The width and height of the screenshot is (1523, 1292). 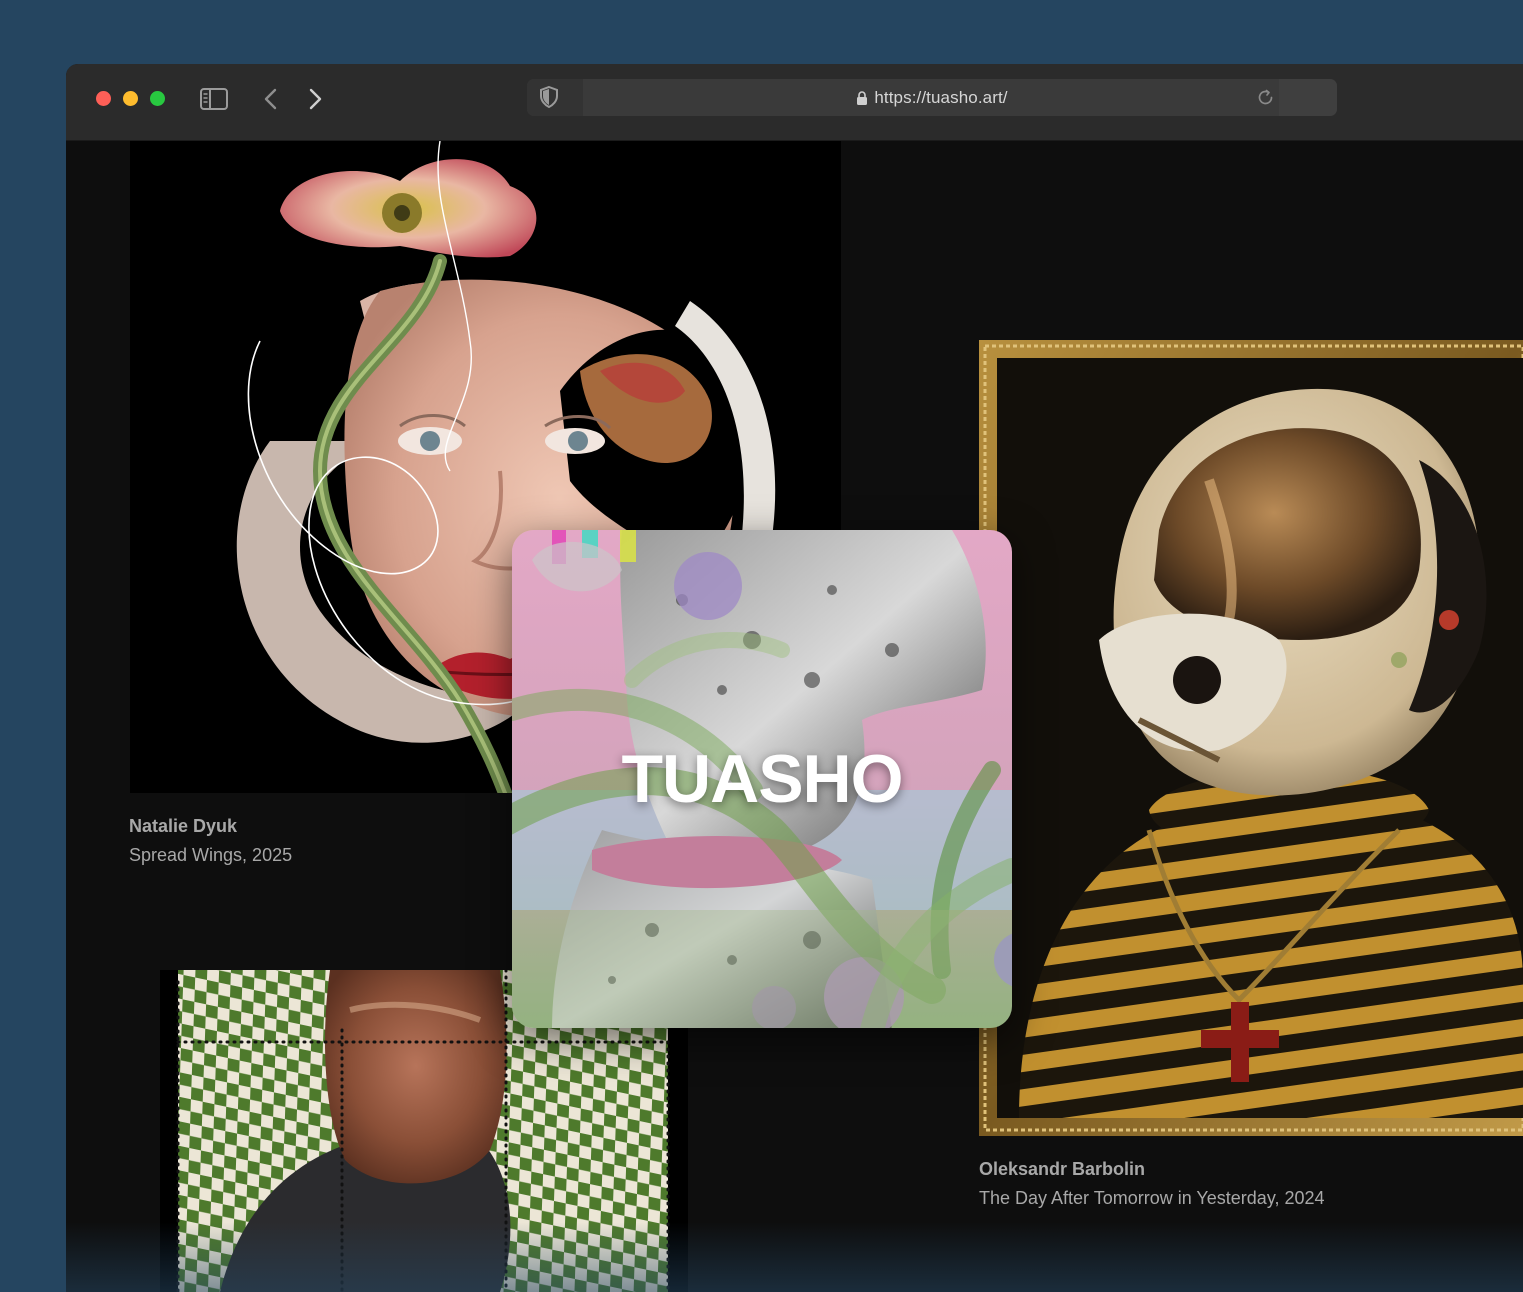 I want to click on browser-toolbar: https://tuasho.art/, so click(x=794, y=102).